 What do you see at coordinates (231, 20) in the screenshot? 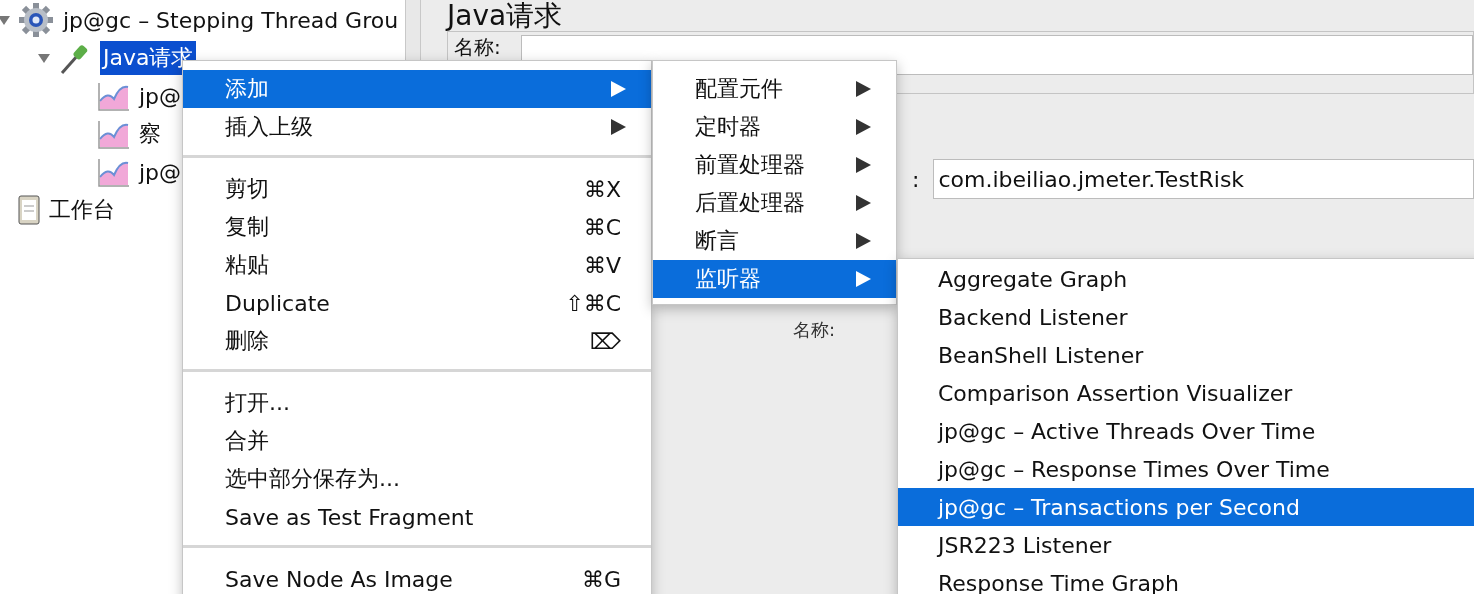
I see `tree-item: jp@gc – Stepping Thread Grou` at bounding box center [231, 20].